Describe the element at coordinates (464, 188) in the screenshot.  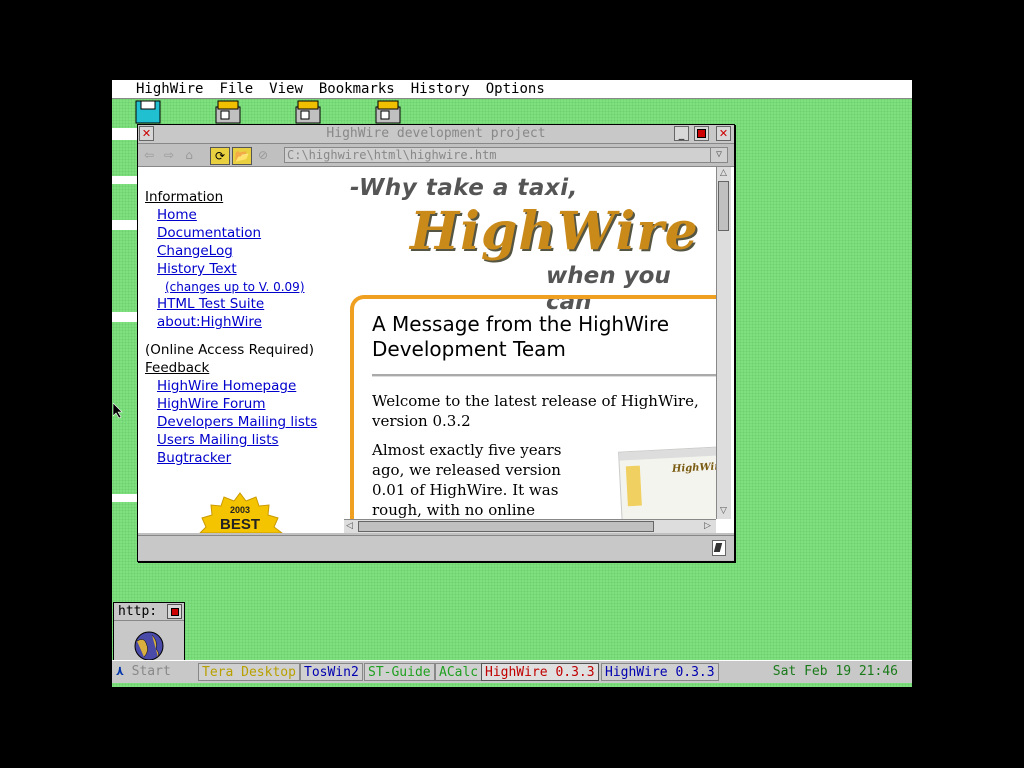
I see `banner-tagline-1: -Why take a taxi,` at that location.